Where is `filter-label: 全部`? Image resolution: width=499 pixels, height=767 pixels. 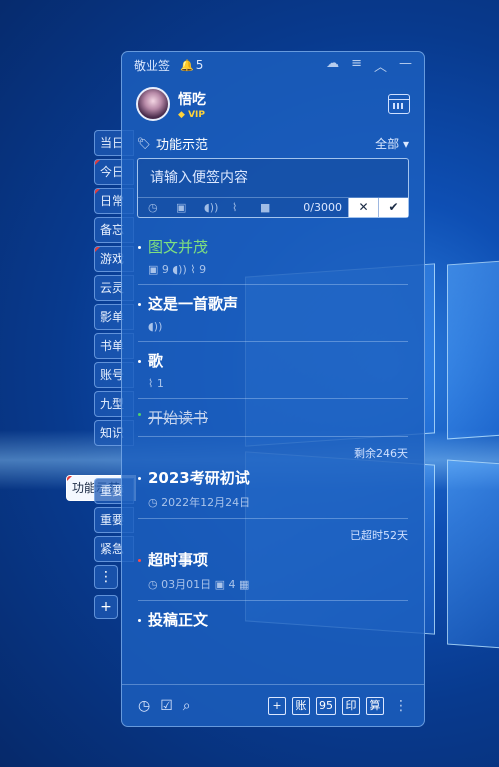
filter-label: 全部 is located at coordinates (387, 143).